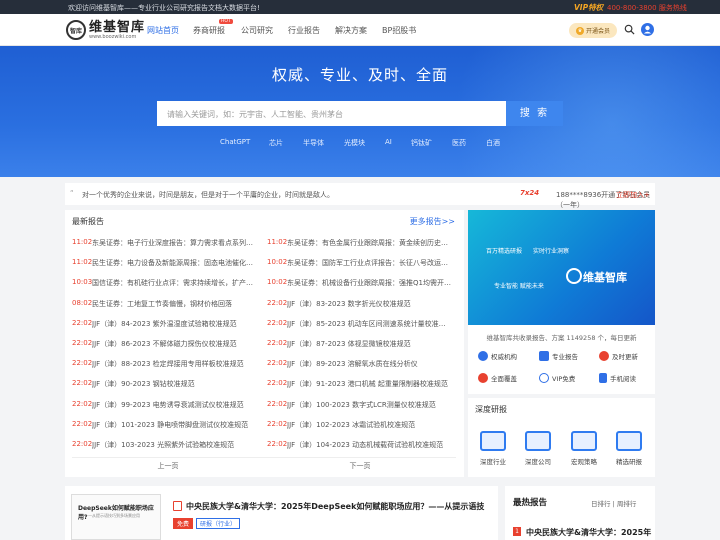  I want to click on building-icon, so click(538, 441).